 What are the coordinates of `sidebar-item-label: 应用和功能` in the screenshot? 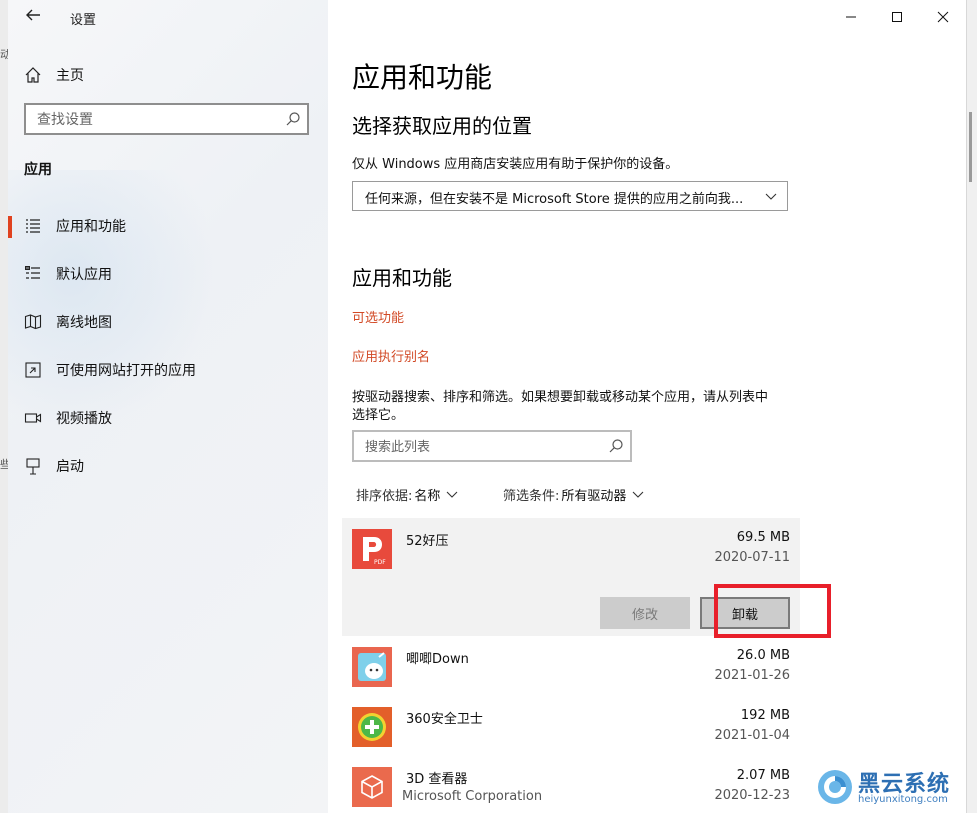 It's located at (91, 227).